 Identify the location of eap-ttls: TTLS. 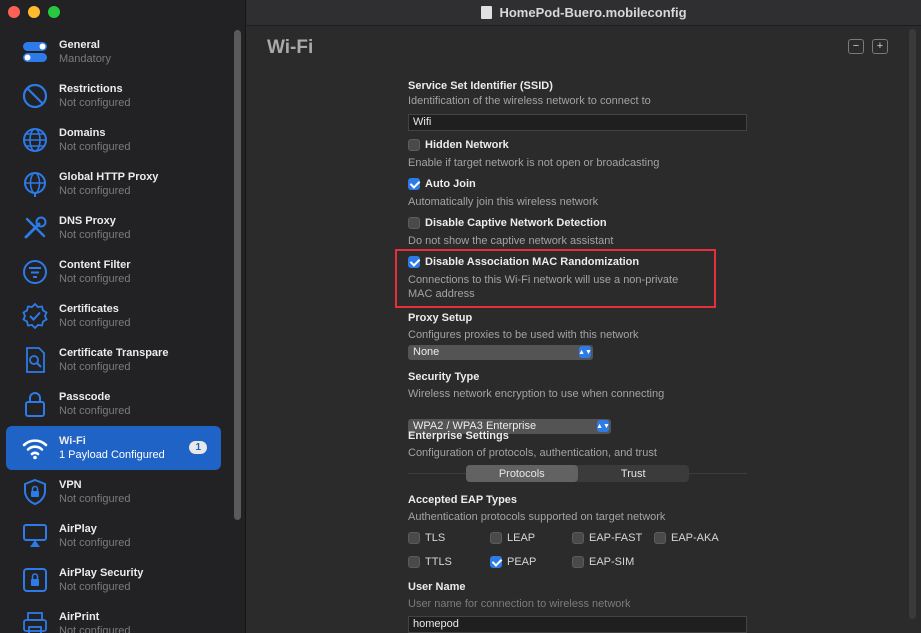
(430, 562).